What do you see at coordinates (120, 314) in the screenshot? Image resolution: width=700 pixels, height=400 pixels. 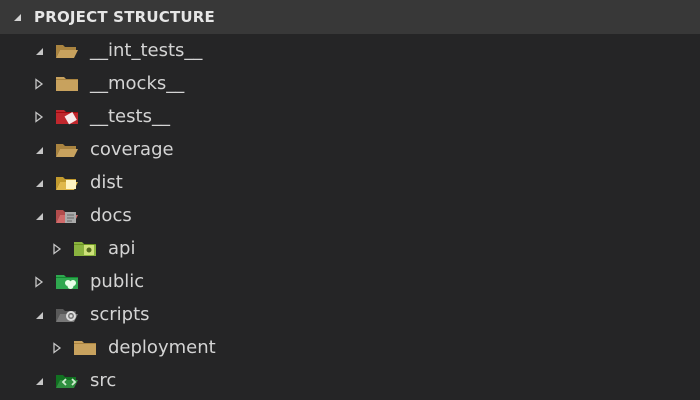 I see `tree-item-label: scripts` at bounding box center [120, 314].